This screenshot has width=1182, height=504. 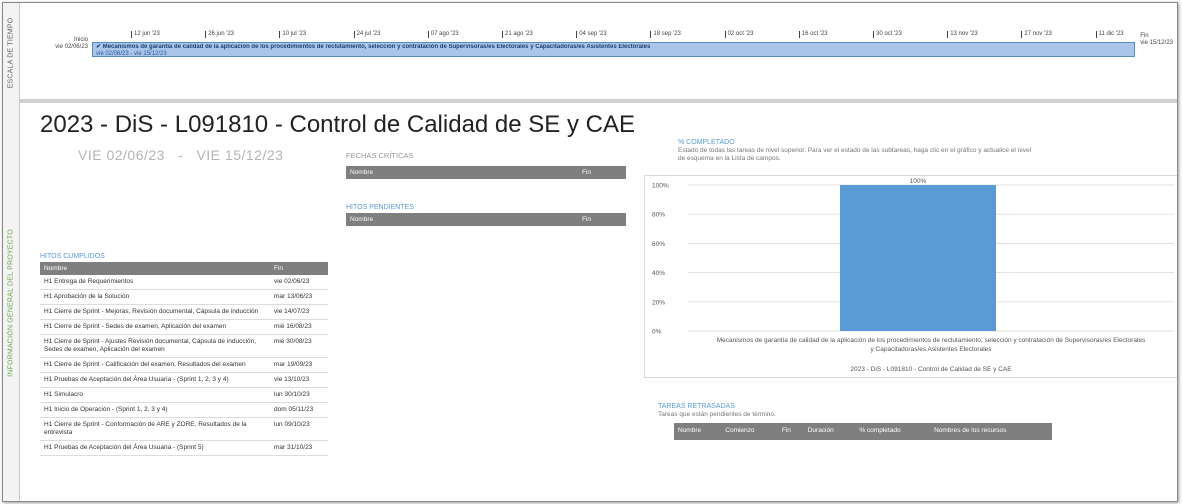 What do you see at coordinates (80, 40) in the screenshot?
I see `timeline-start-label: Inicio` at bounding box center [80, 40].